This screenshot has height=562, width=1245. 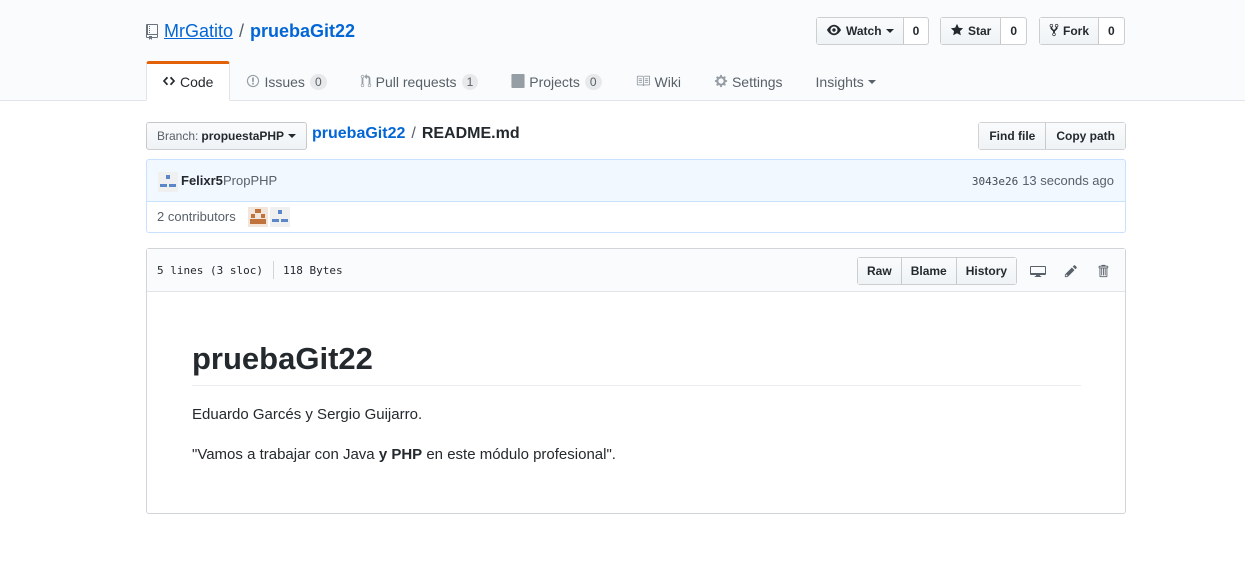 I want to click on desktop-icon, so click(x=1038, y=271).